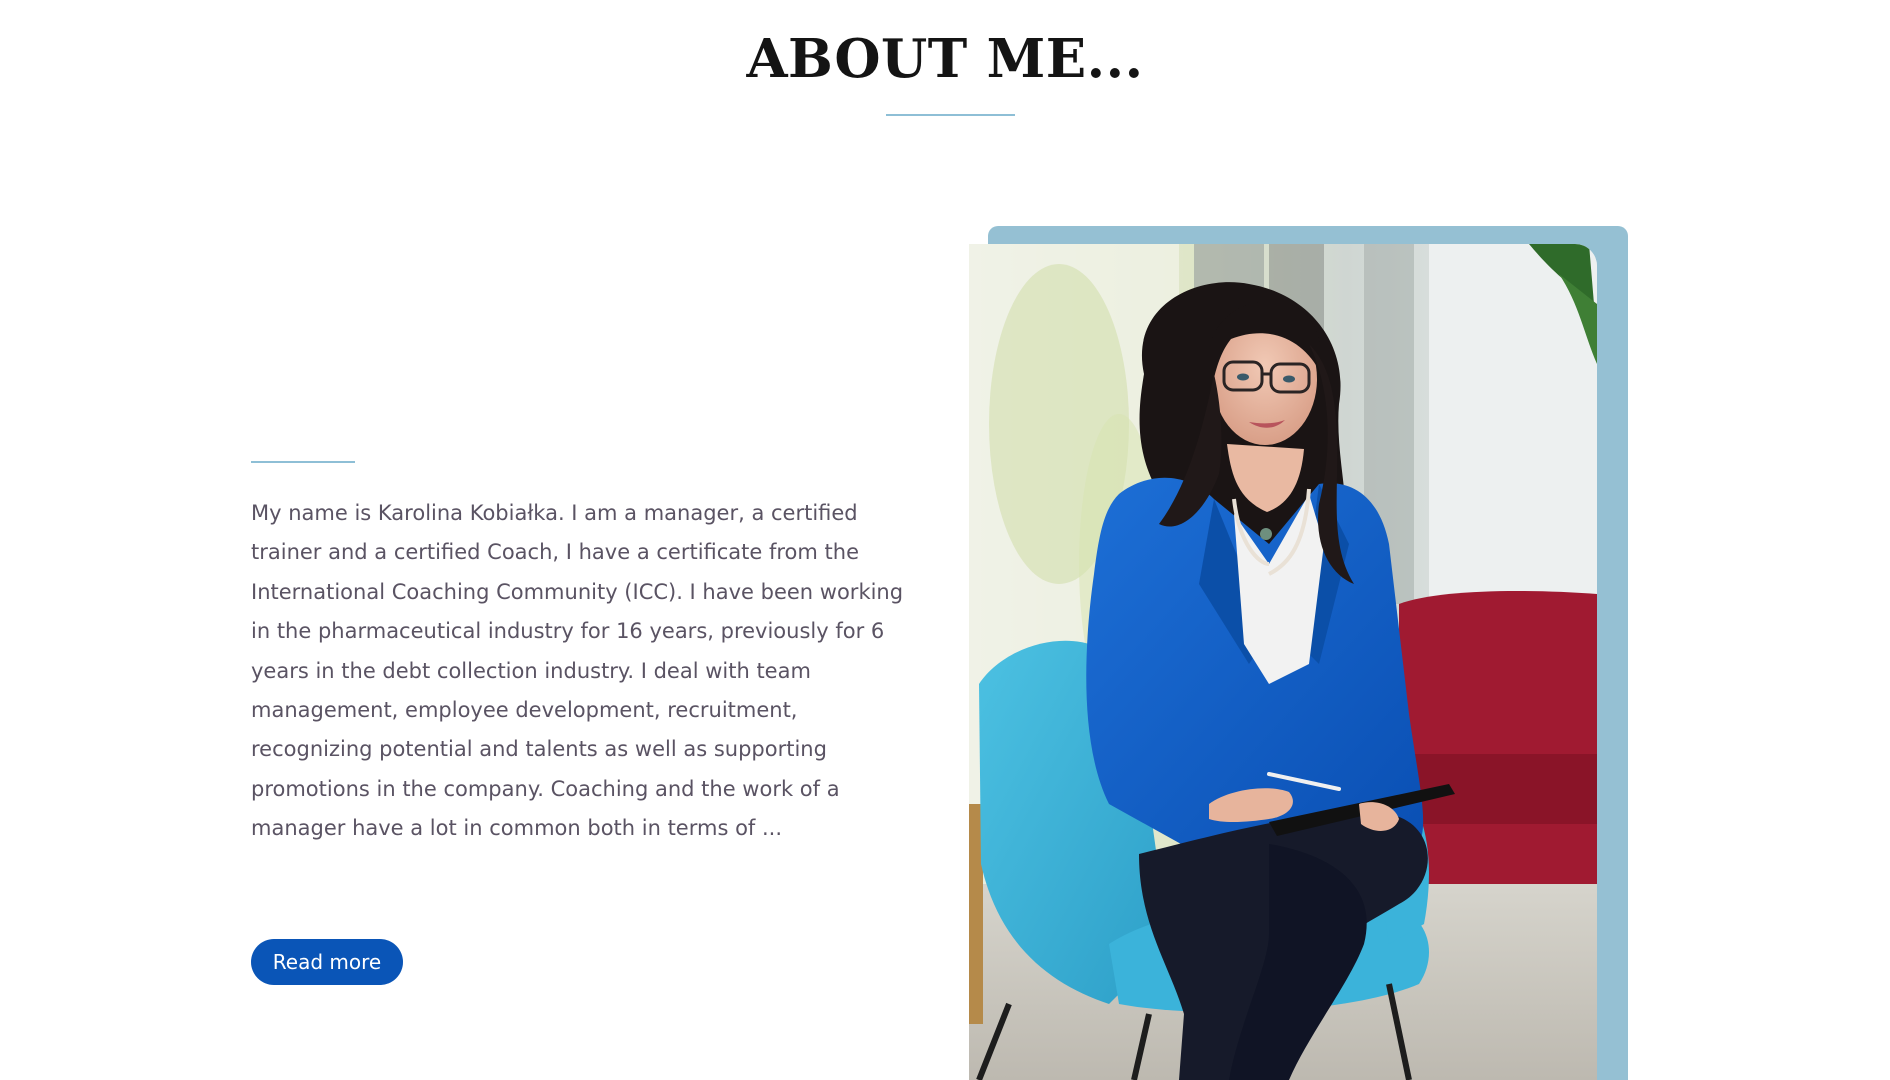 The height and width of the screenshot is (1080, 1890). I want to click on text-divider, so click(303, 462).